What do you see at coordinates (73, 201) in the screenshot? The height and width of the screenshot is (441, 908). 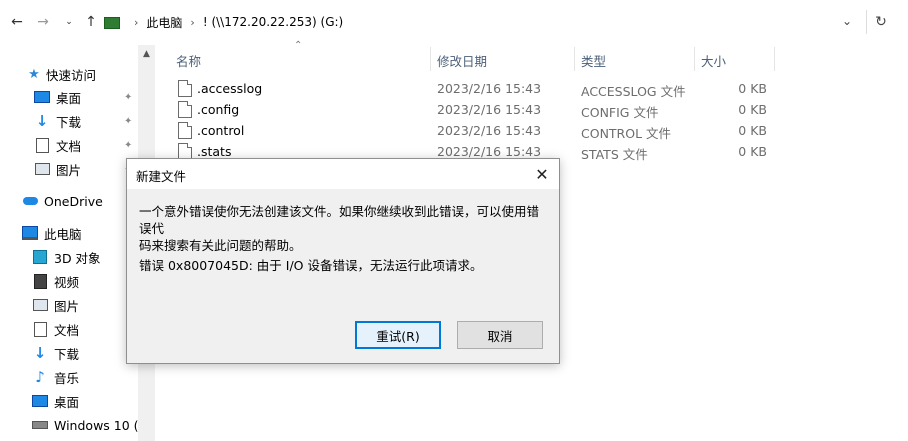 I see `sidebar-item-label: OneDrive` at bounding box center [73, 201].